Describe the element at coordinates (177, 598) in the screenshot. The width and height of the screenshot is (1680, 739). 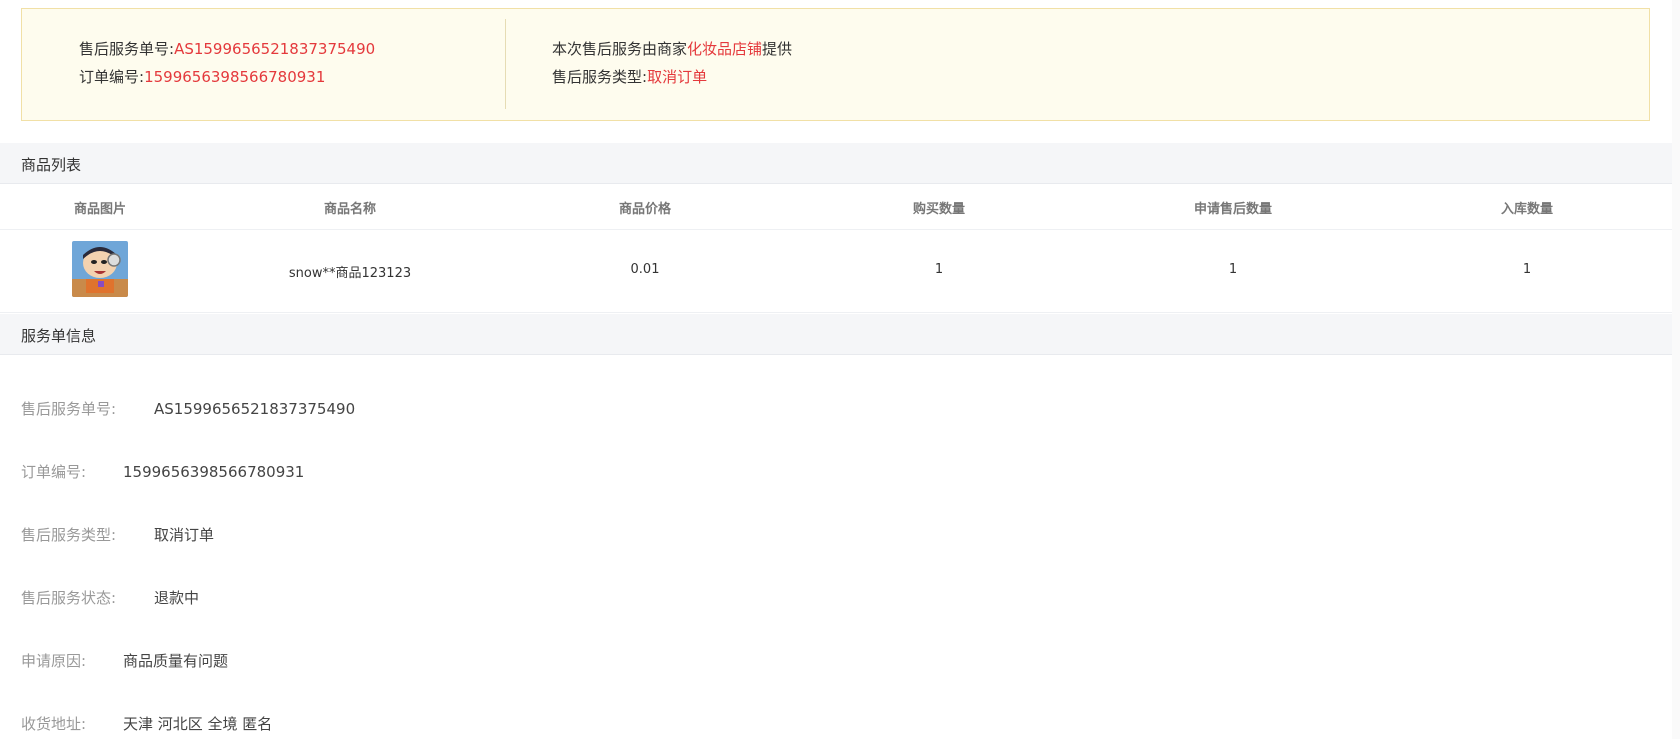
I see `info-value: 退款中` at that location.